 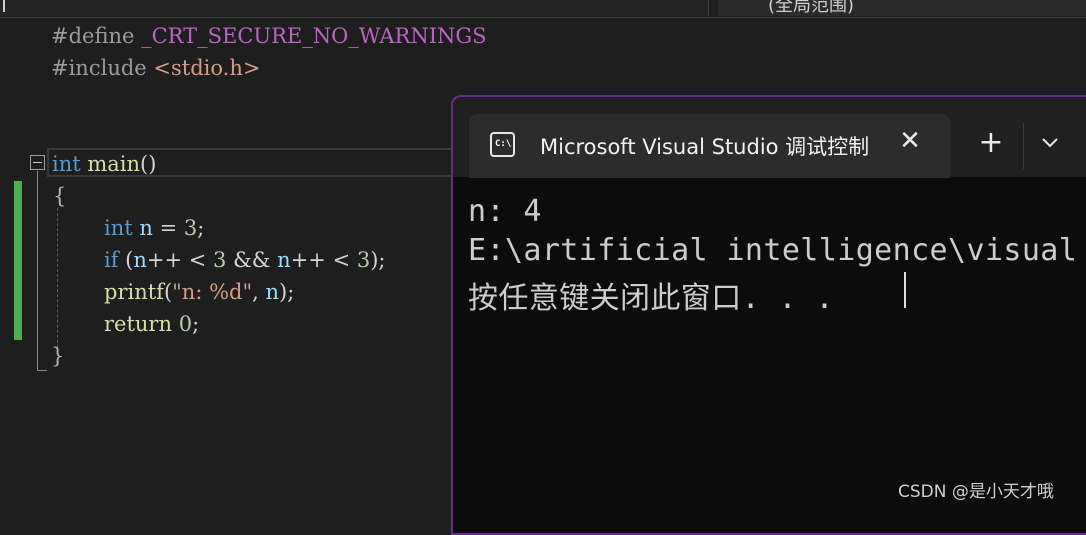 What do you see at coordinates (138, 324) in the screenshot?
I see `keyword: return` at bounding box center [138, 324].